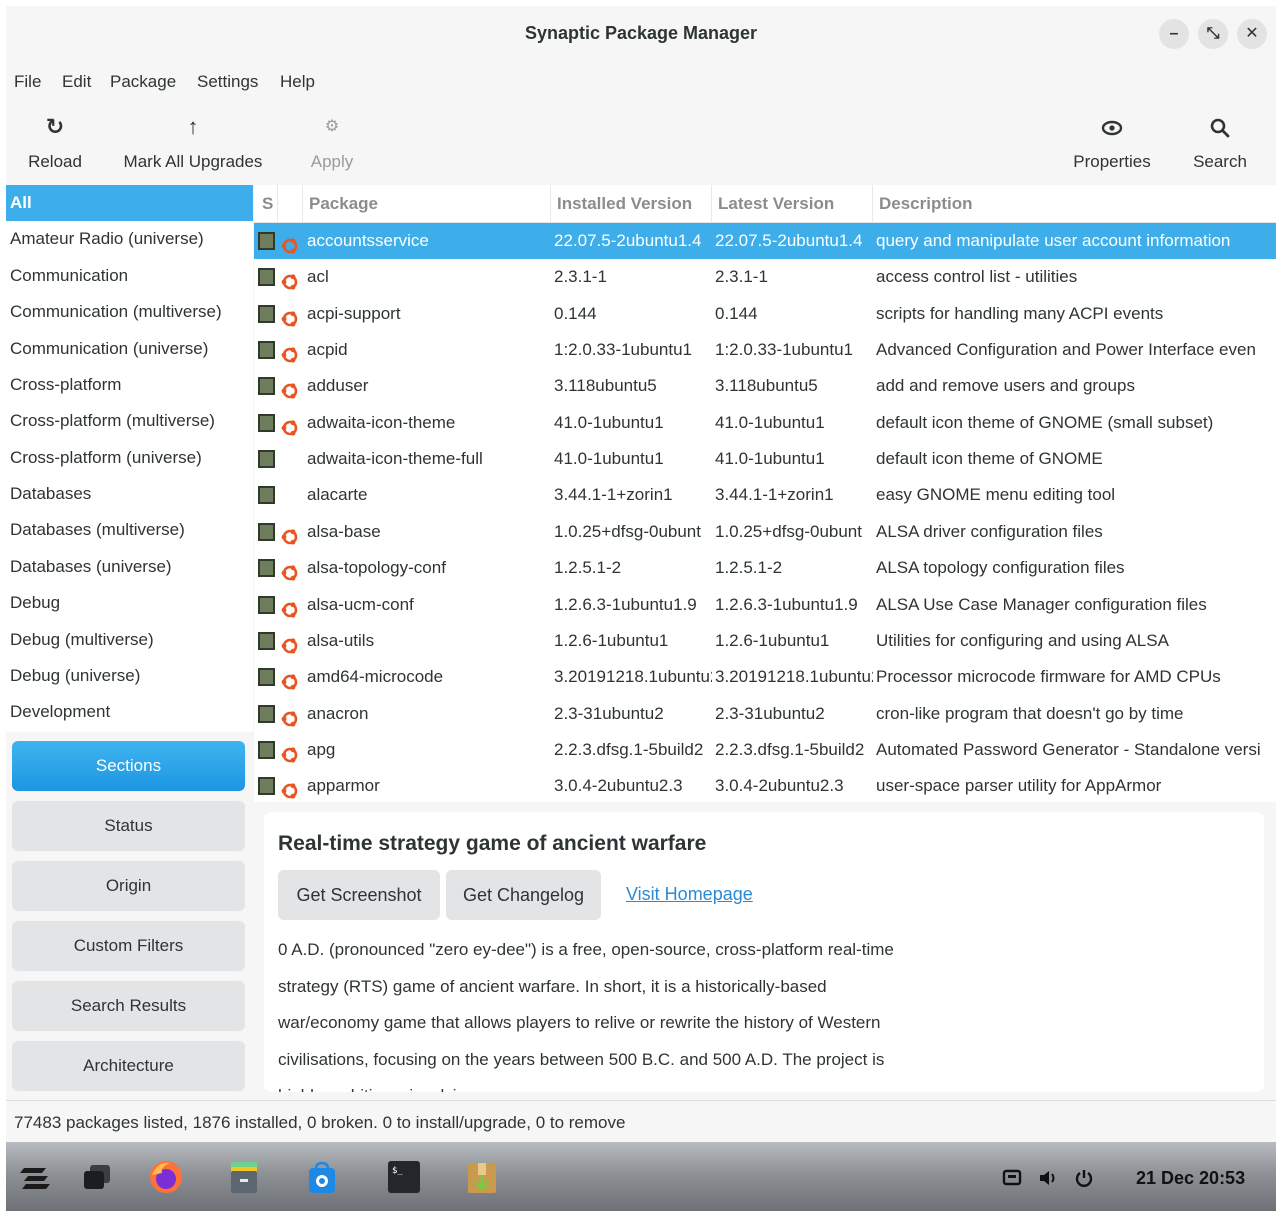 Image resolution: width=1282 pixels, height=1211 pixels. I want to click on section-item: Databases, so click(129, 494).